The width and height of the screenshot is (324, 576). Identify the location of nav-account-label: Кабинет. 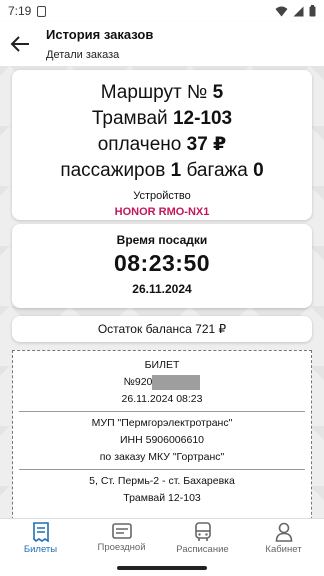
(283, 549).